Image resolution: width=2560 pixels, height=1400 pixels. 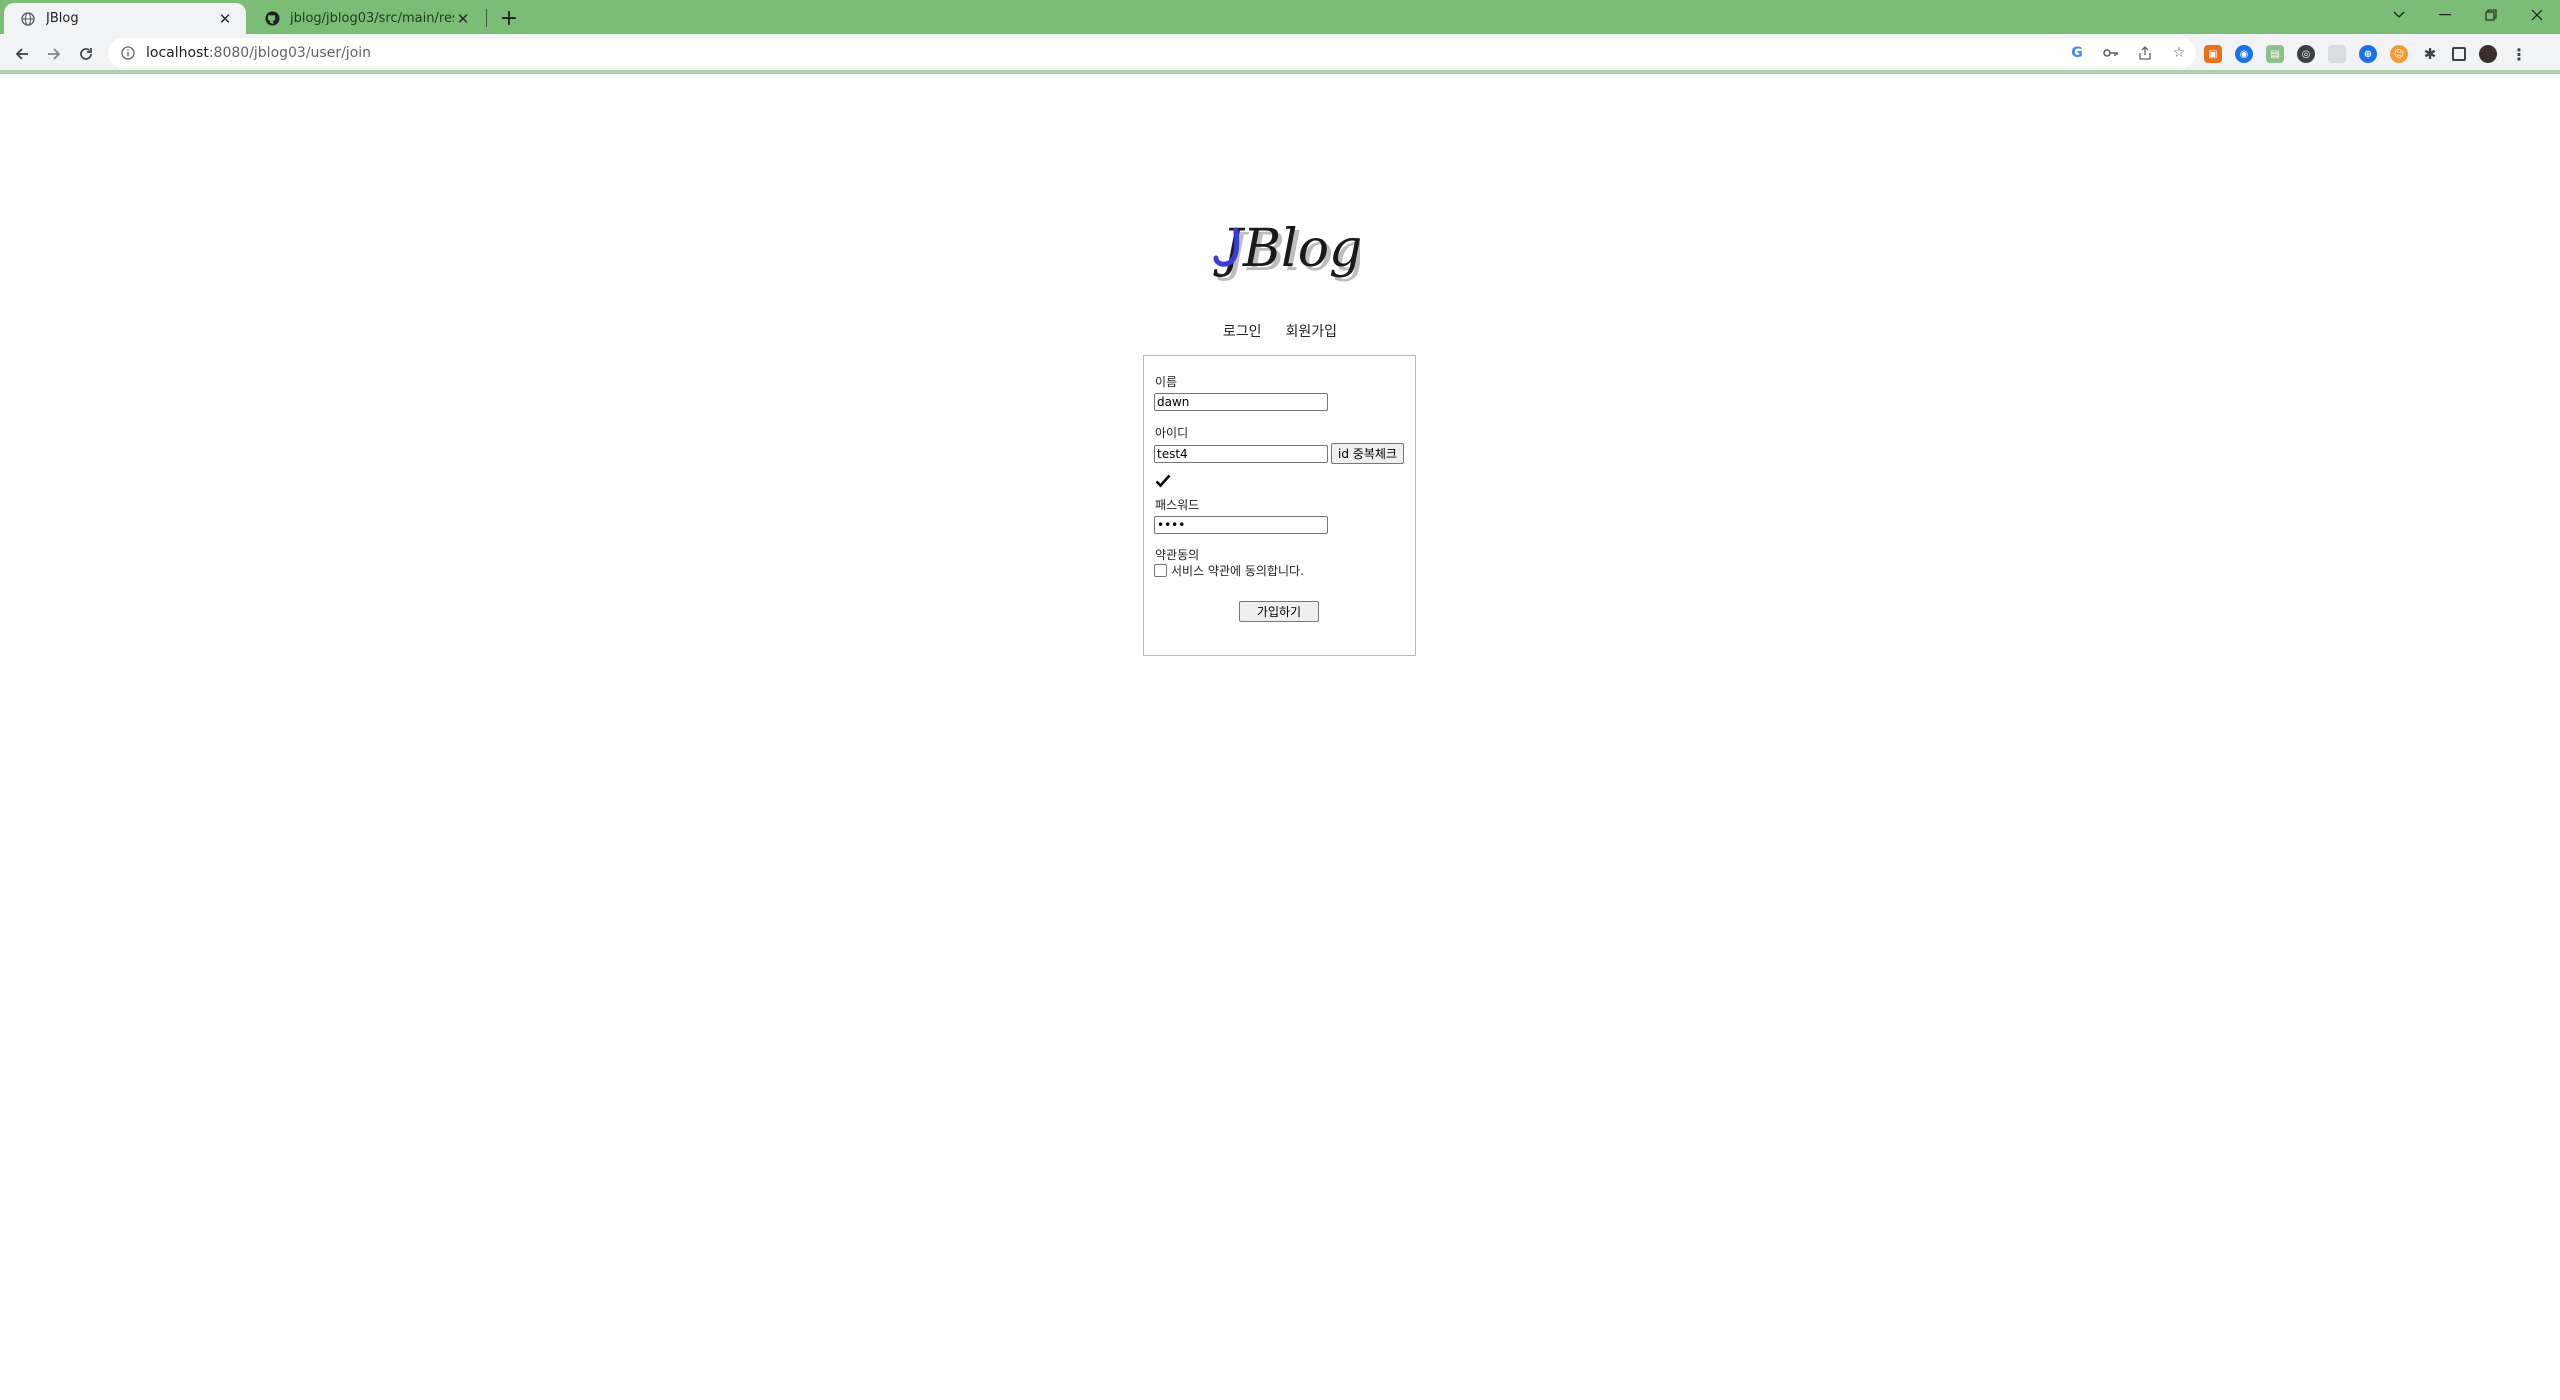 I want to click on minimize-icon, so click(x=2445, y=15).